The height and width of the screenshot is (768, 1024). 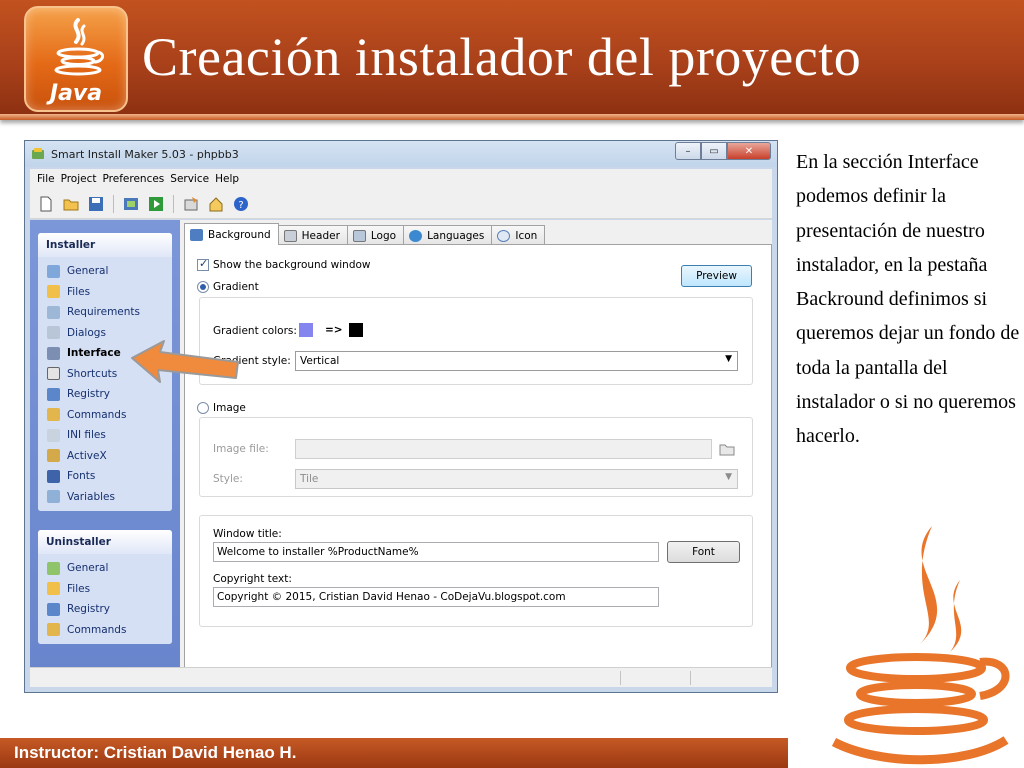 What do you see at coordinates (749, 151) in the screenshot?
I see `close-button: ✕` at bounding box center [749, 151].